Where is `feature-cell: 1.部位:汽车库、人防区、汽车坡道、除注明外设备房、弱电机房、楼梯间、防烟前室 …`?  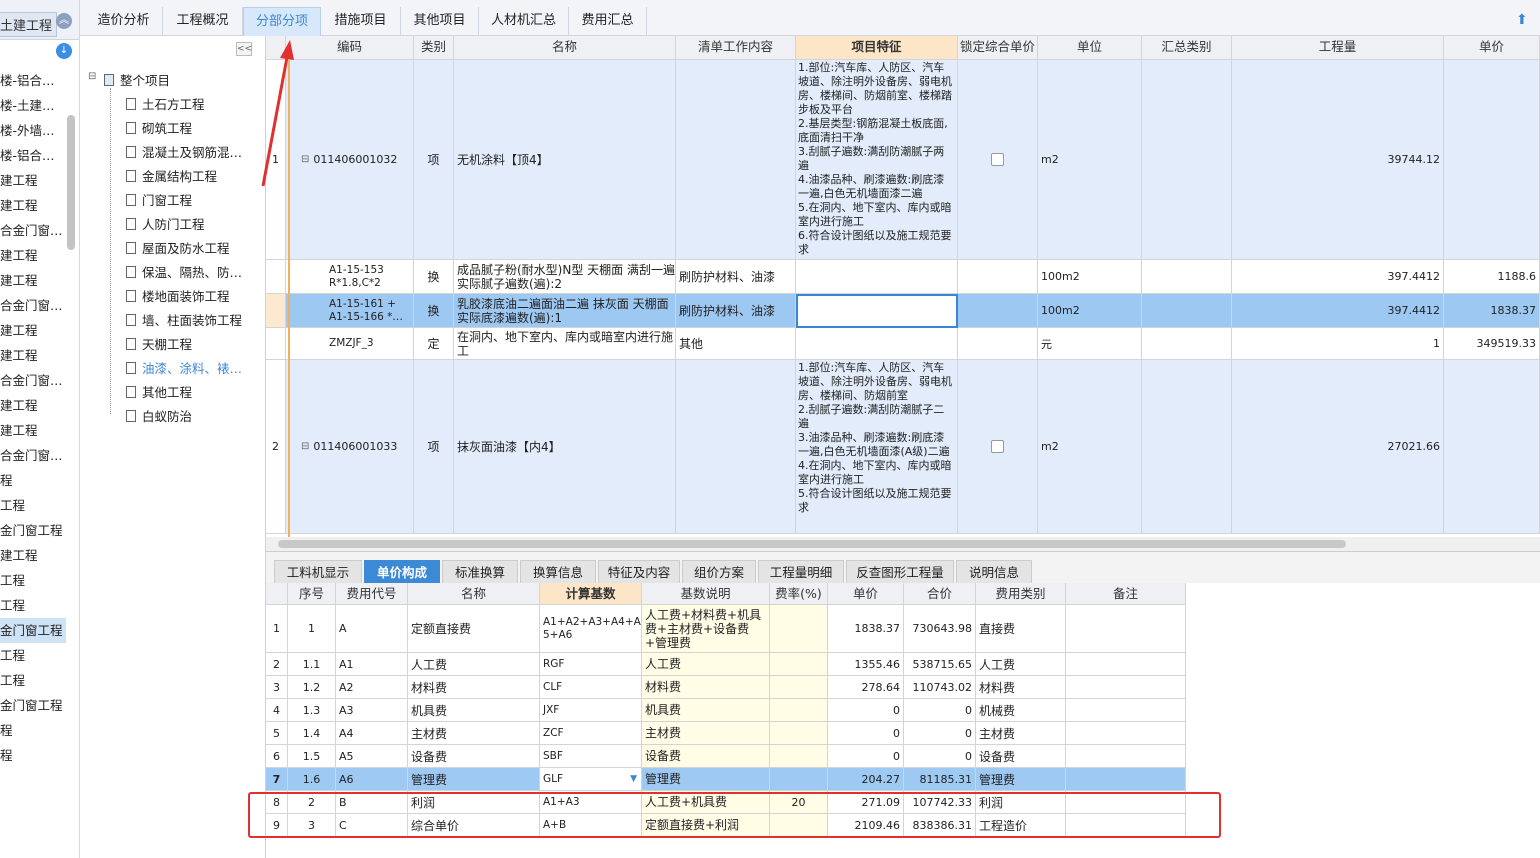
feature-cell: 1.部位:汽车库、人防区、汽车坡道、除注明外设备房、弱电机房、楼梯间、防烟前室 … is located at coordinates (877, 447).